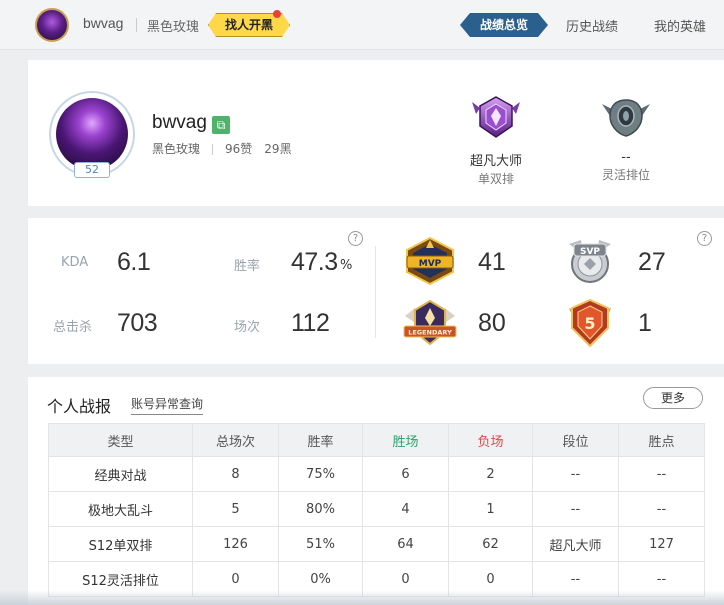  Describe the element at coordinates (103, 23) in the screenshot. I see `top-username: bwvag` at that location.